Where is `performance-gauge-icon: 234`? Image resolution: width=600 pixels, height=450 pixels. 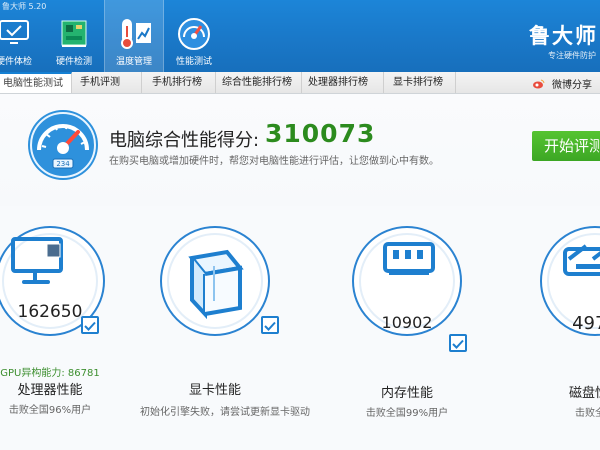 performance-gauge-icon: 234 is located at coordinates (63, 145).